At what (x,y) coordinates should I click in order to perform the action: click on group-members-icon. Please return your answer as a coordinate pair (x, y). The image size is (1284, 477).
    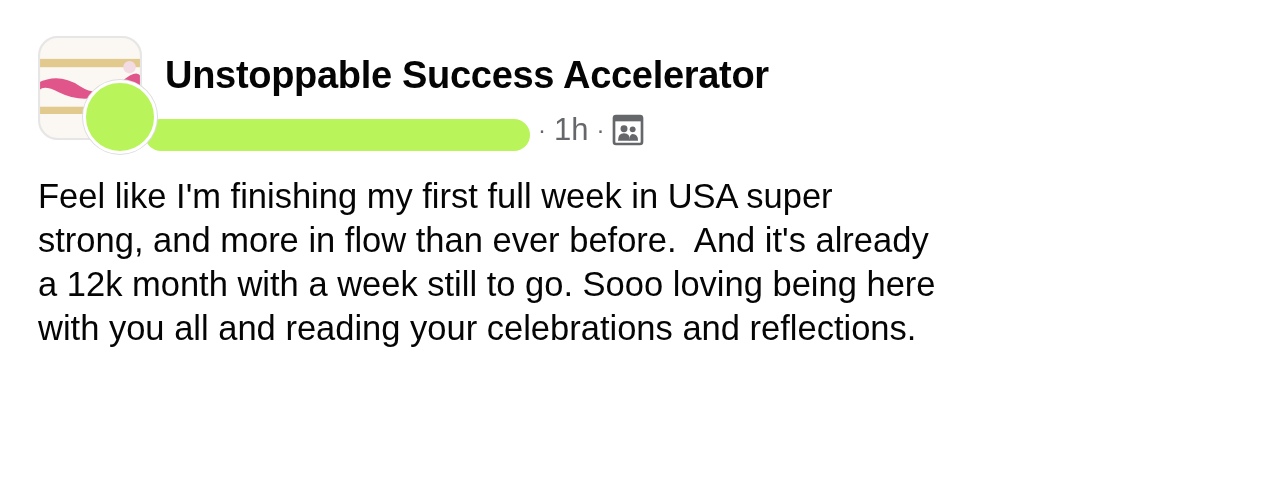
    Looking at the image, I should click on (628, 130).